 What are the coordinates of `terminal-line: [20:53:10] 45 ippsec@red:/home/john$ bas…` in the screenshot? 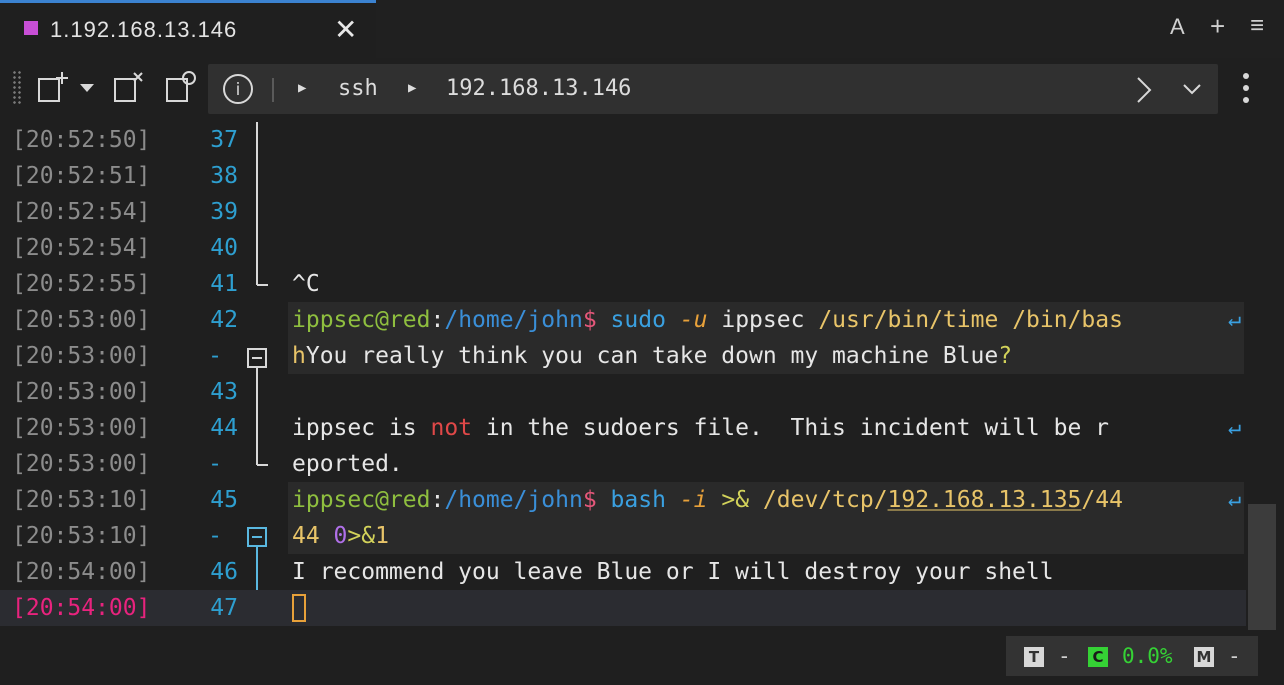 It's located at (623, 500).